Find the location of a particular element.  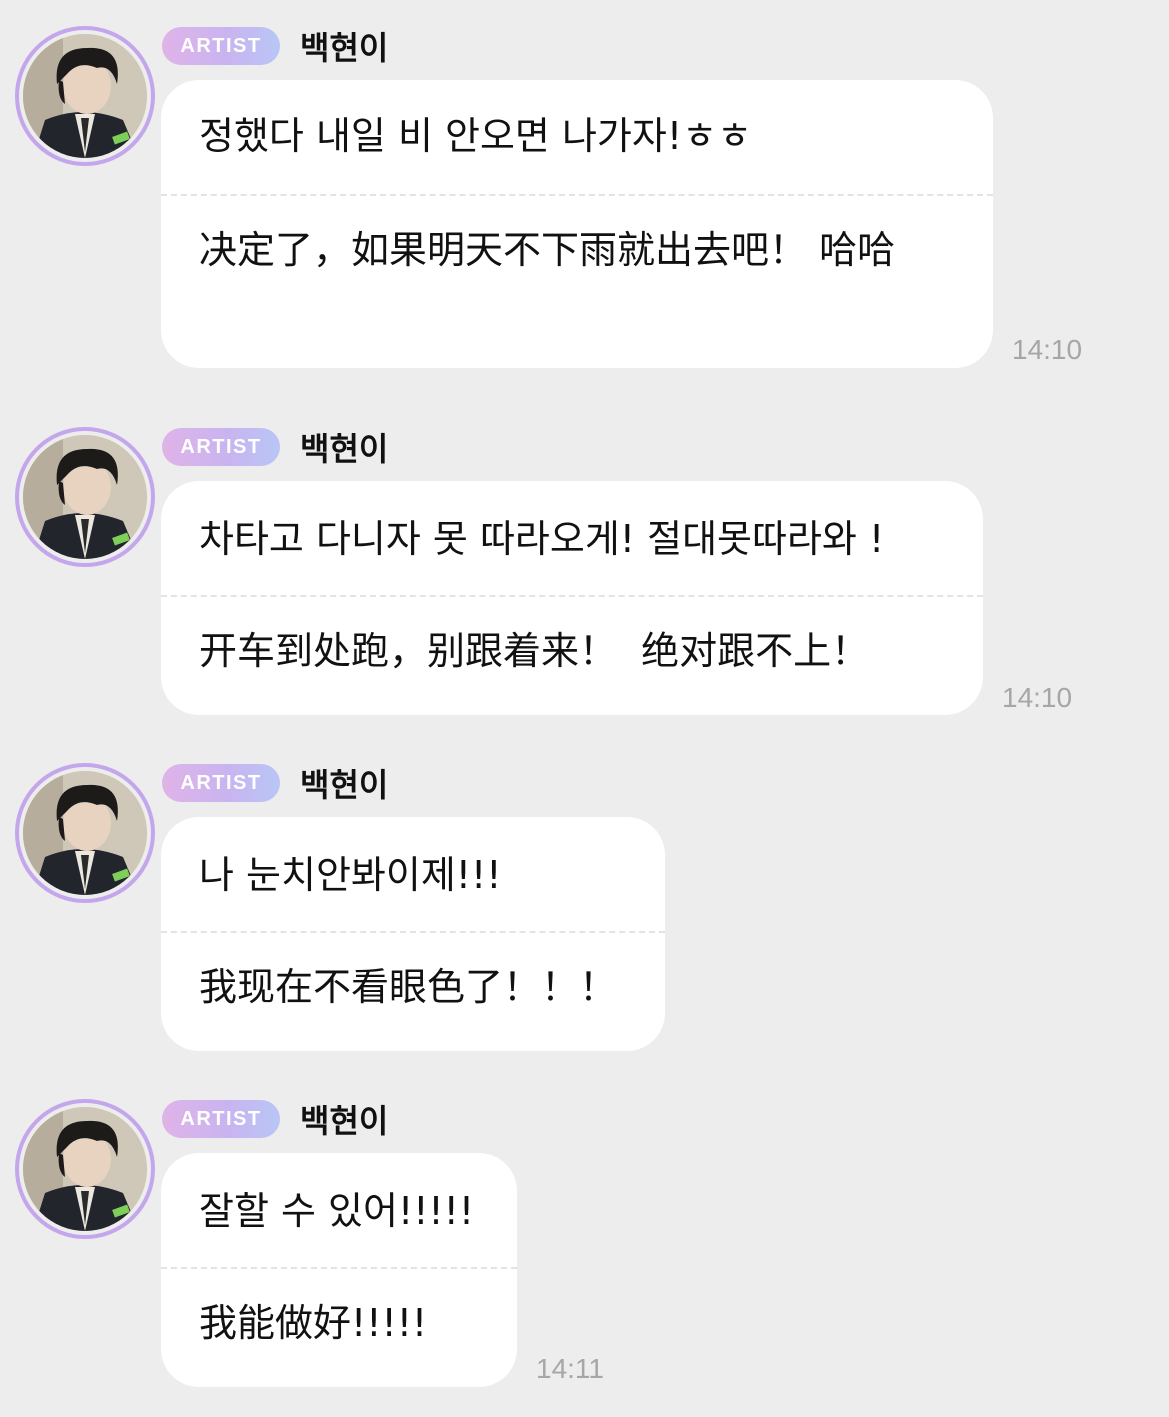

translation-text: 开车到处跑，别跟着来！ 绝对跟不上！ is located at coordinates (534, 651).